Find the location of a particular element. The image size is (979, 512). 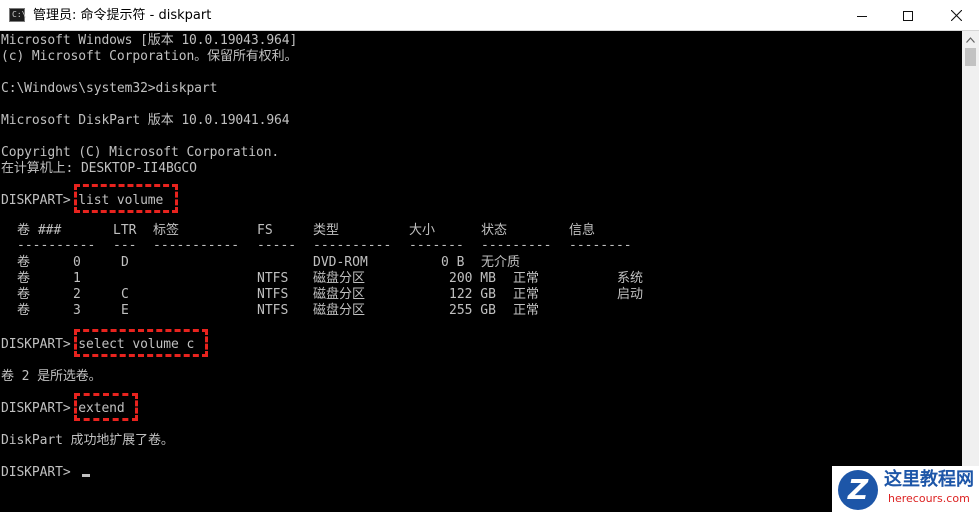

table-cell: 255 GB is located at coordinates (472, 310).